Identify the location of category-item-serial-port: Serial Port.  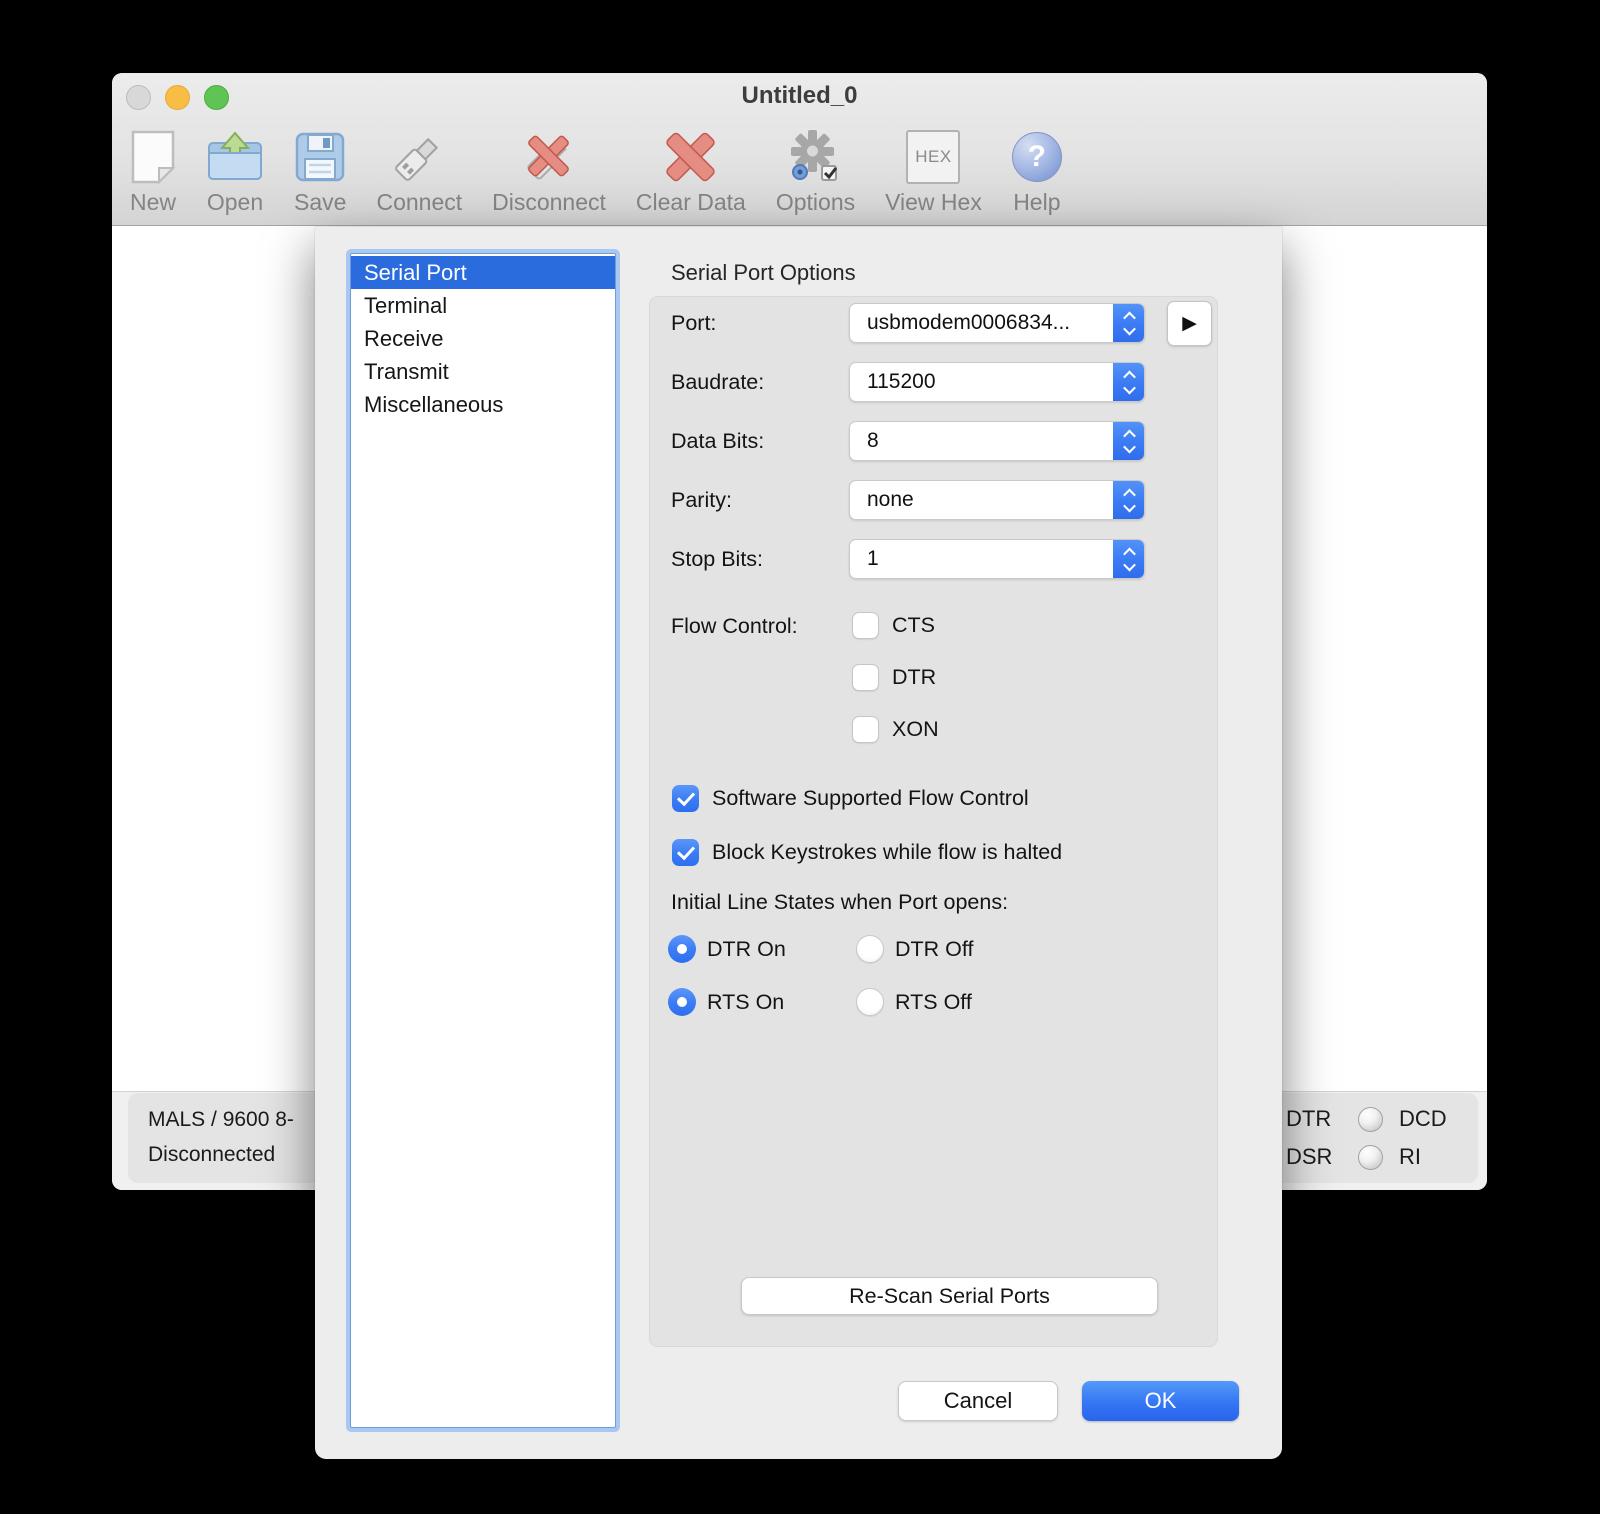
(483, 272).